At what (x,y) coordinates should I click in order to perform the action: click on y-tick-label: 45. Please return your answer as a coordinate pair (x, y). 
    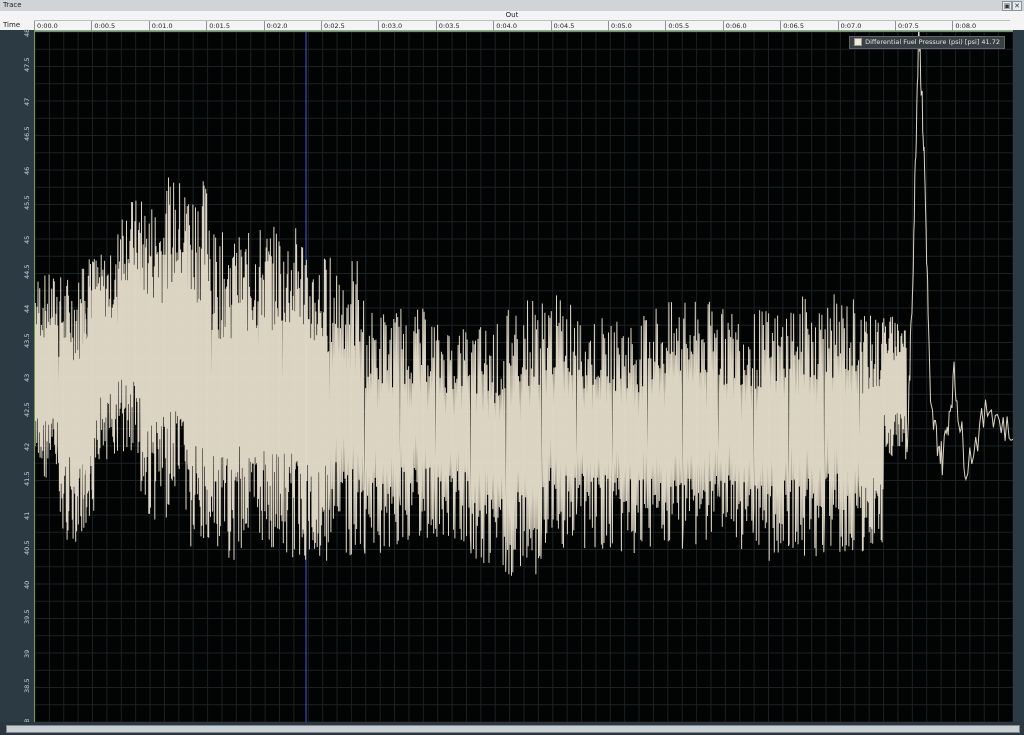
    Looking at the image, I should click on (27, 239).